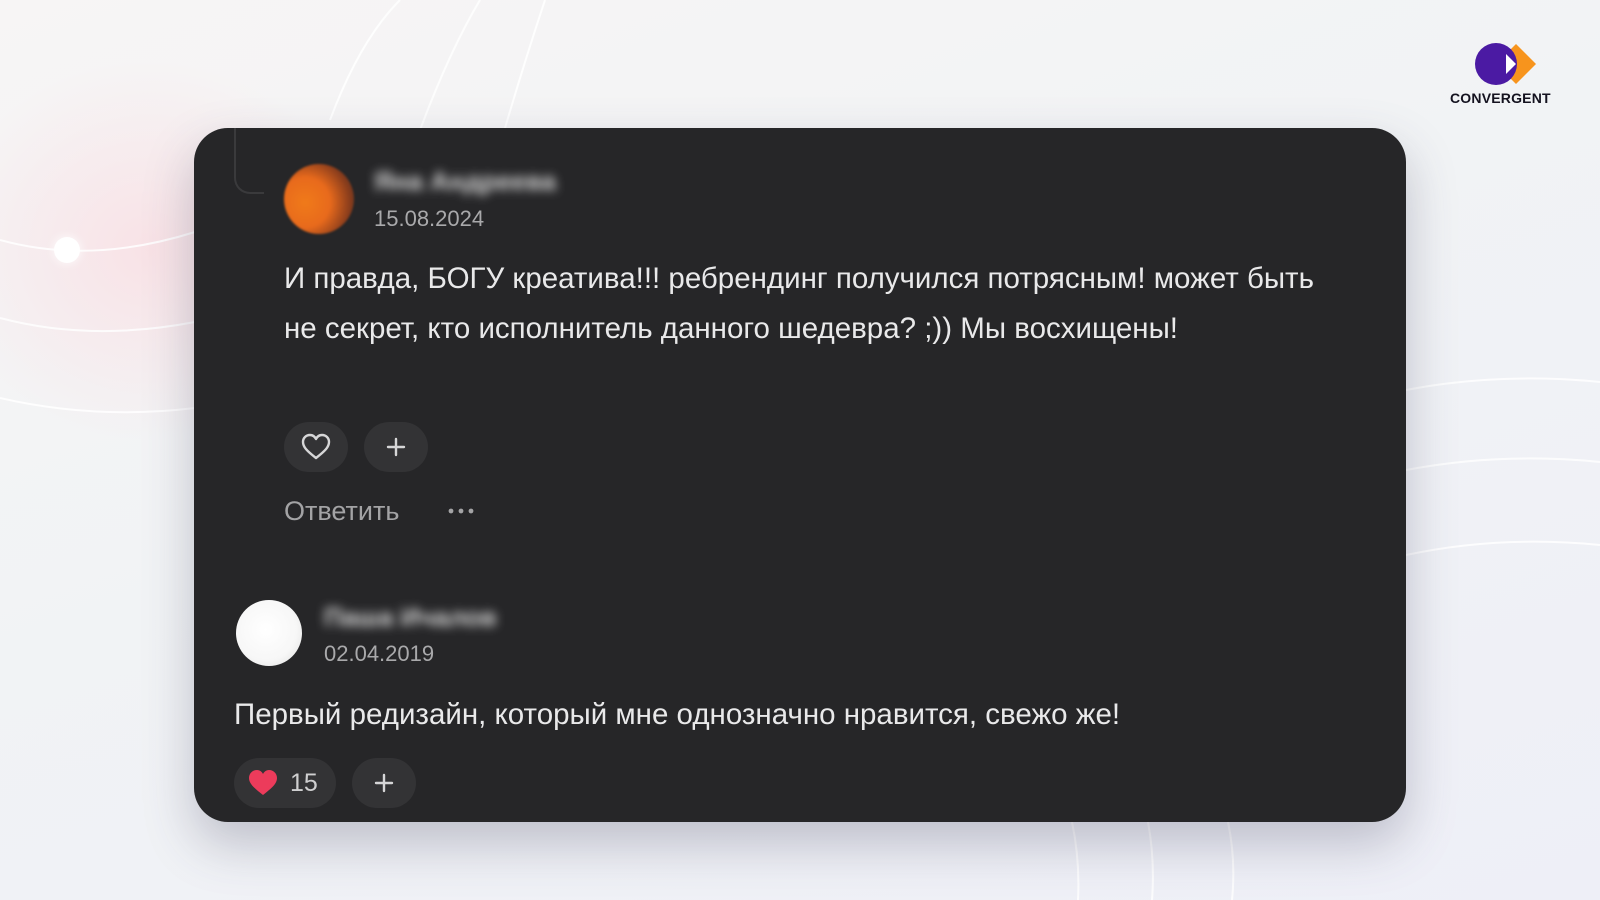 This screenshot has height=900, width=1600. I want to click on logo-text: CONVERGENT, so click(1500, 98).